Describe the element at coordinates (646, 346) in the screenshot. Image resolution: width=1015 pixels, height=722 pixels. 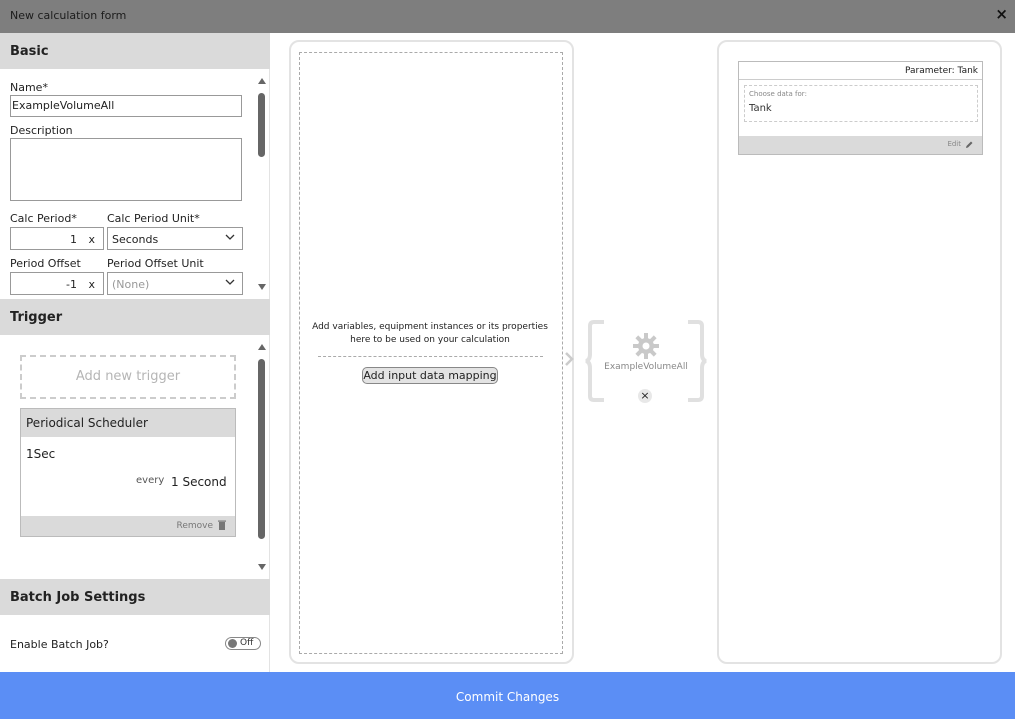
I see `gear-icon` at that location.